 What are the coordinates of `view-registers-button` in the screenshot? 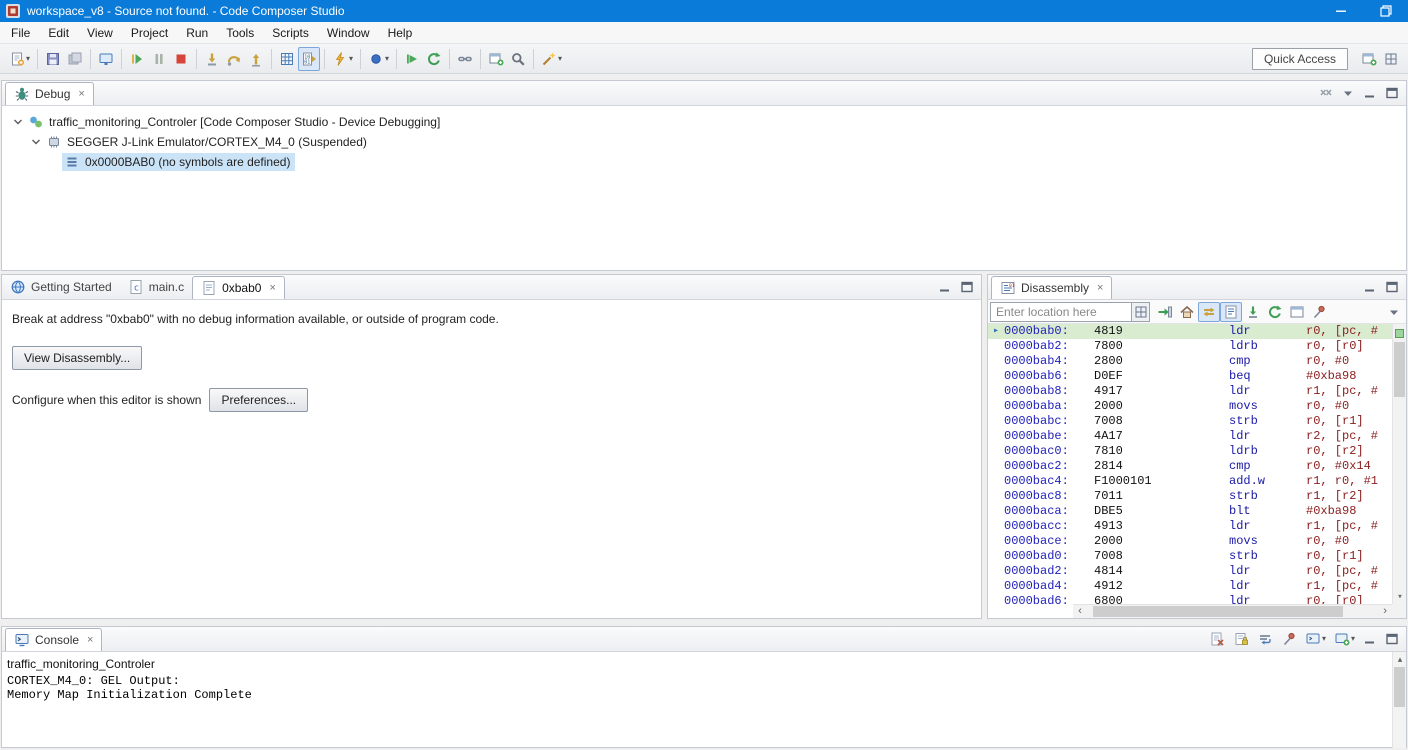 It's located at (287, 59).